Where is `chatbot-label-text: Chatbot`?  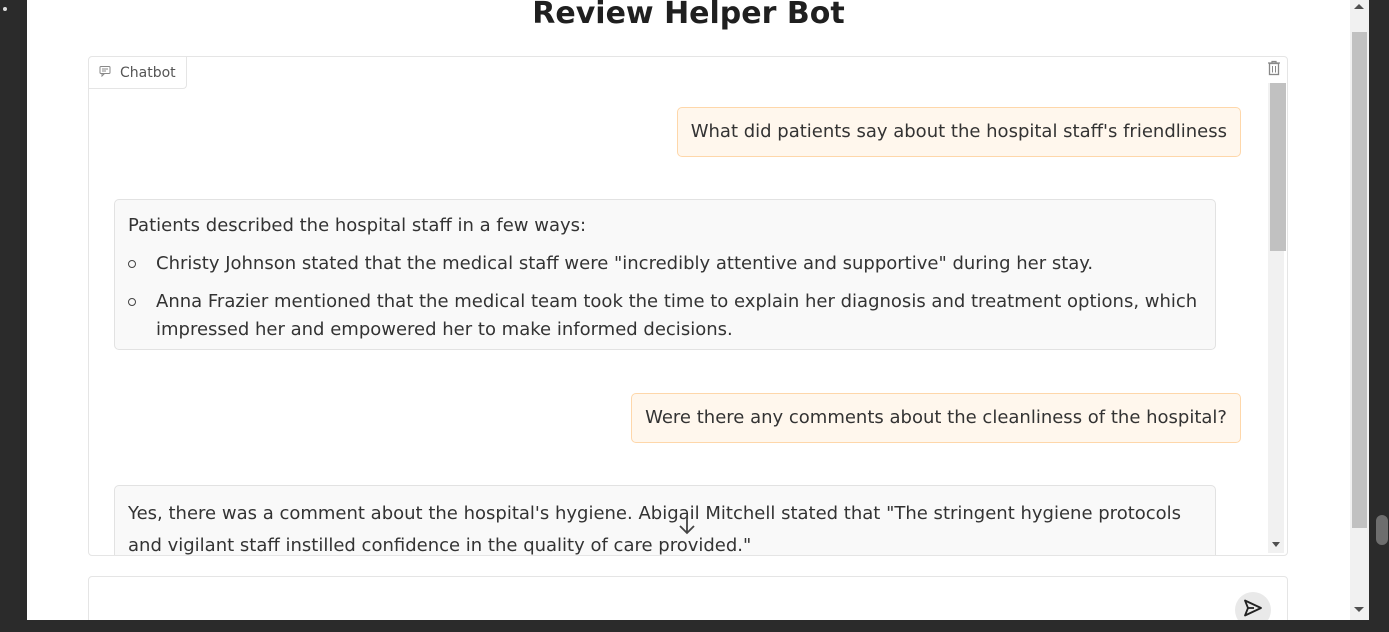
chatbot-label-text: Chatbot is located at coordinates (148, 72).